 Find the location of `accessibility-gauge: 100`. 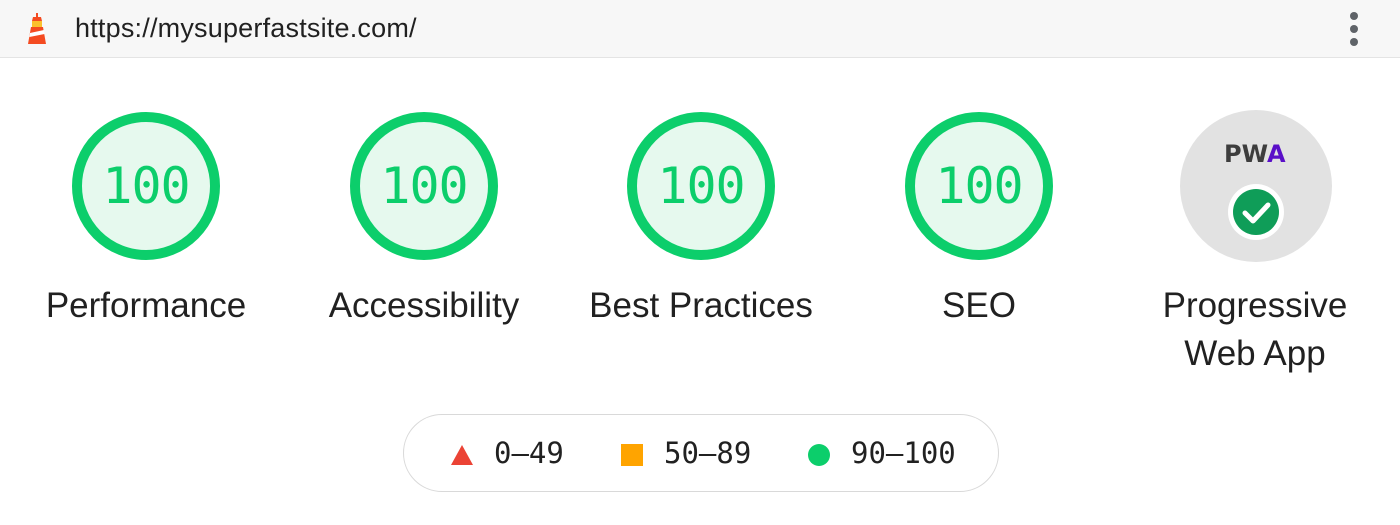

accessibility-gauge: 100 is located at coordinates (424, 186).